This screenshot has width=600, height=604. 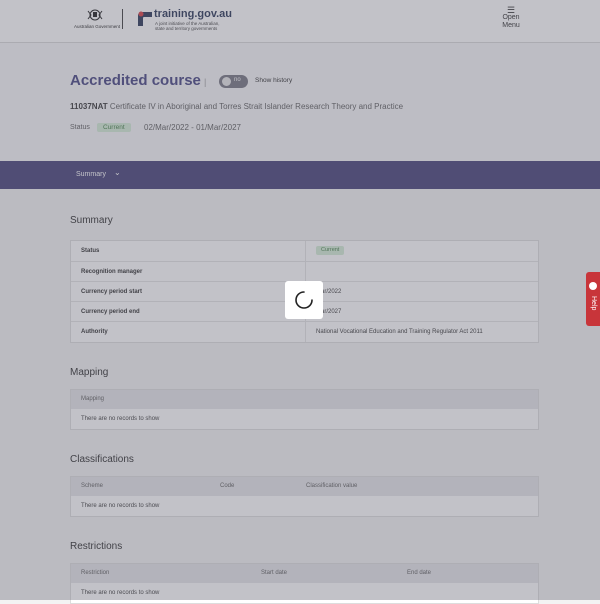 What do you see at coordinates (593, 303) in the screenshot?
I see `help-label: Help` at bounding box center [593, 303].